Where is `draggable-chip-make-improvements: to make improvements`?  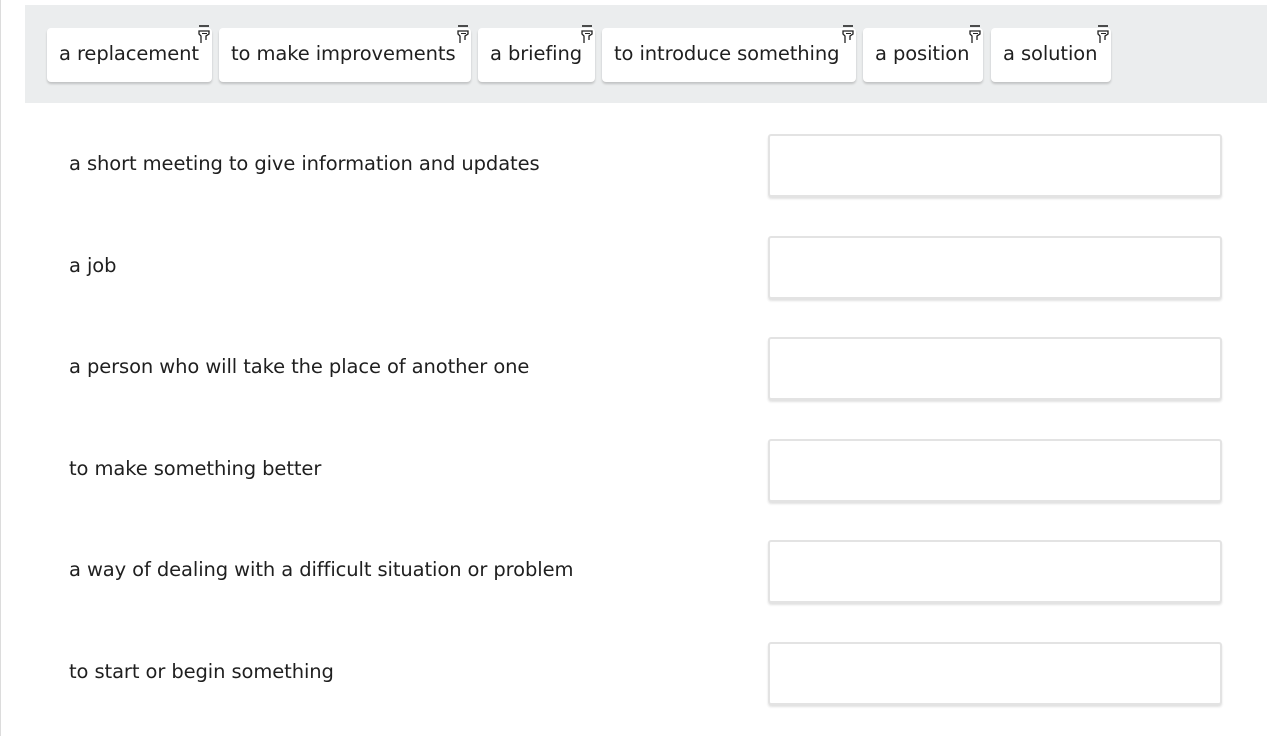
draggable-chip-make-improvements: to make improvements is located at coordinates (345, 53).